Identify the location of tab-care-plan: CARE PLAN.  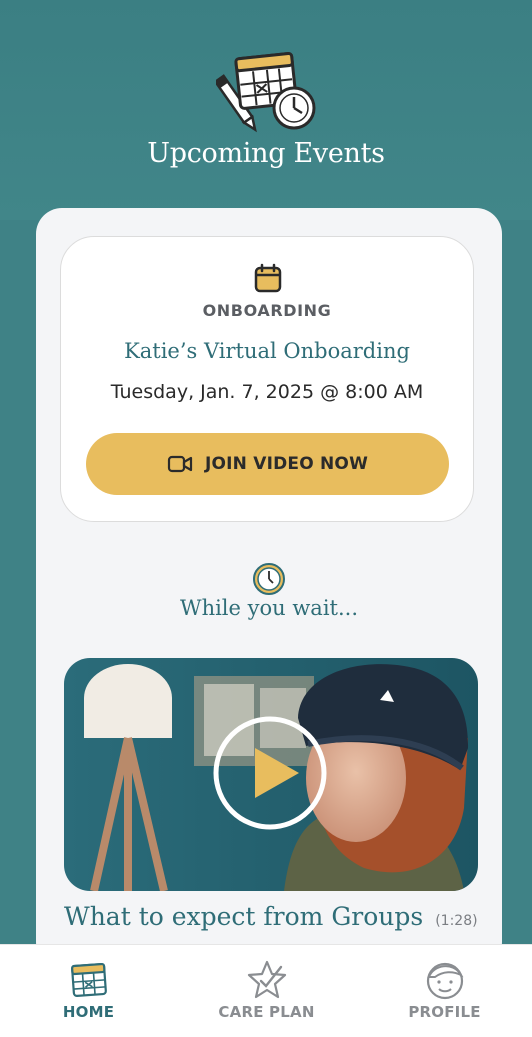
(266, 991).